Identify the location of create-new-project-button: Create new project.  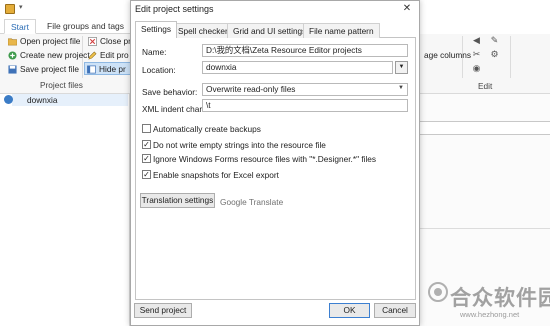
(48, 55).